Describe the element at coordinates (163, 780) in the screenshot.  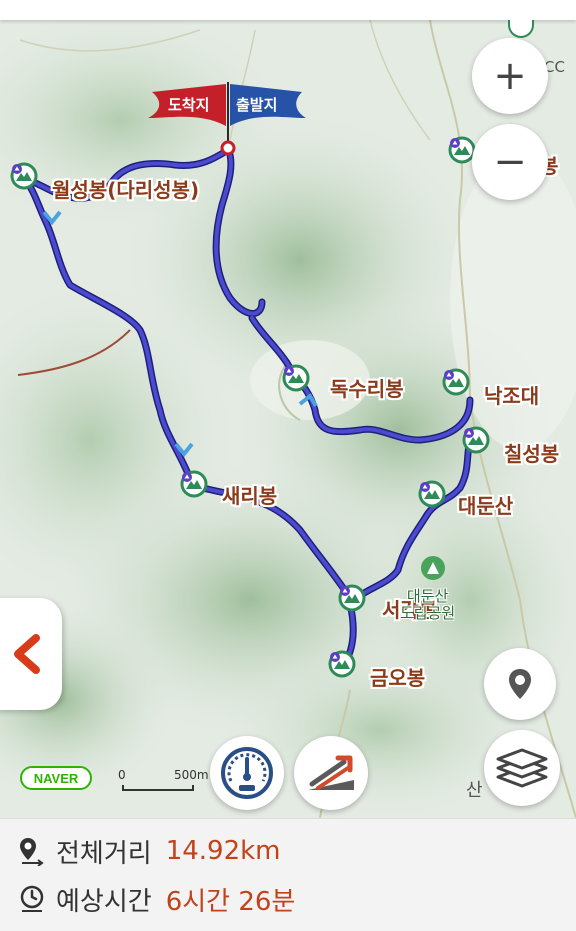
I see `map-scale: 0 500m` at that location.